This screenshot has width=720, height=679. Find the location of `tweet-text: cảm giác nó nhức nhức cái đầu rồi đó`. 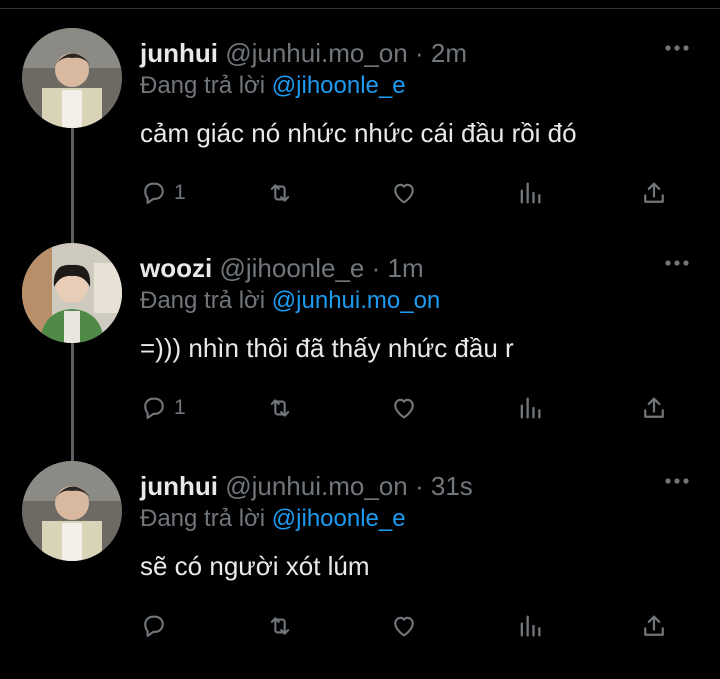

tweet-text: cảm giác nó nhức nhức cái đầu rồi đó is located at coordinates (358, 133).